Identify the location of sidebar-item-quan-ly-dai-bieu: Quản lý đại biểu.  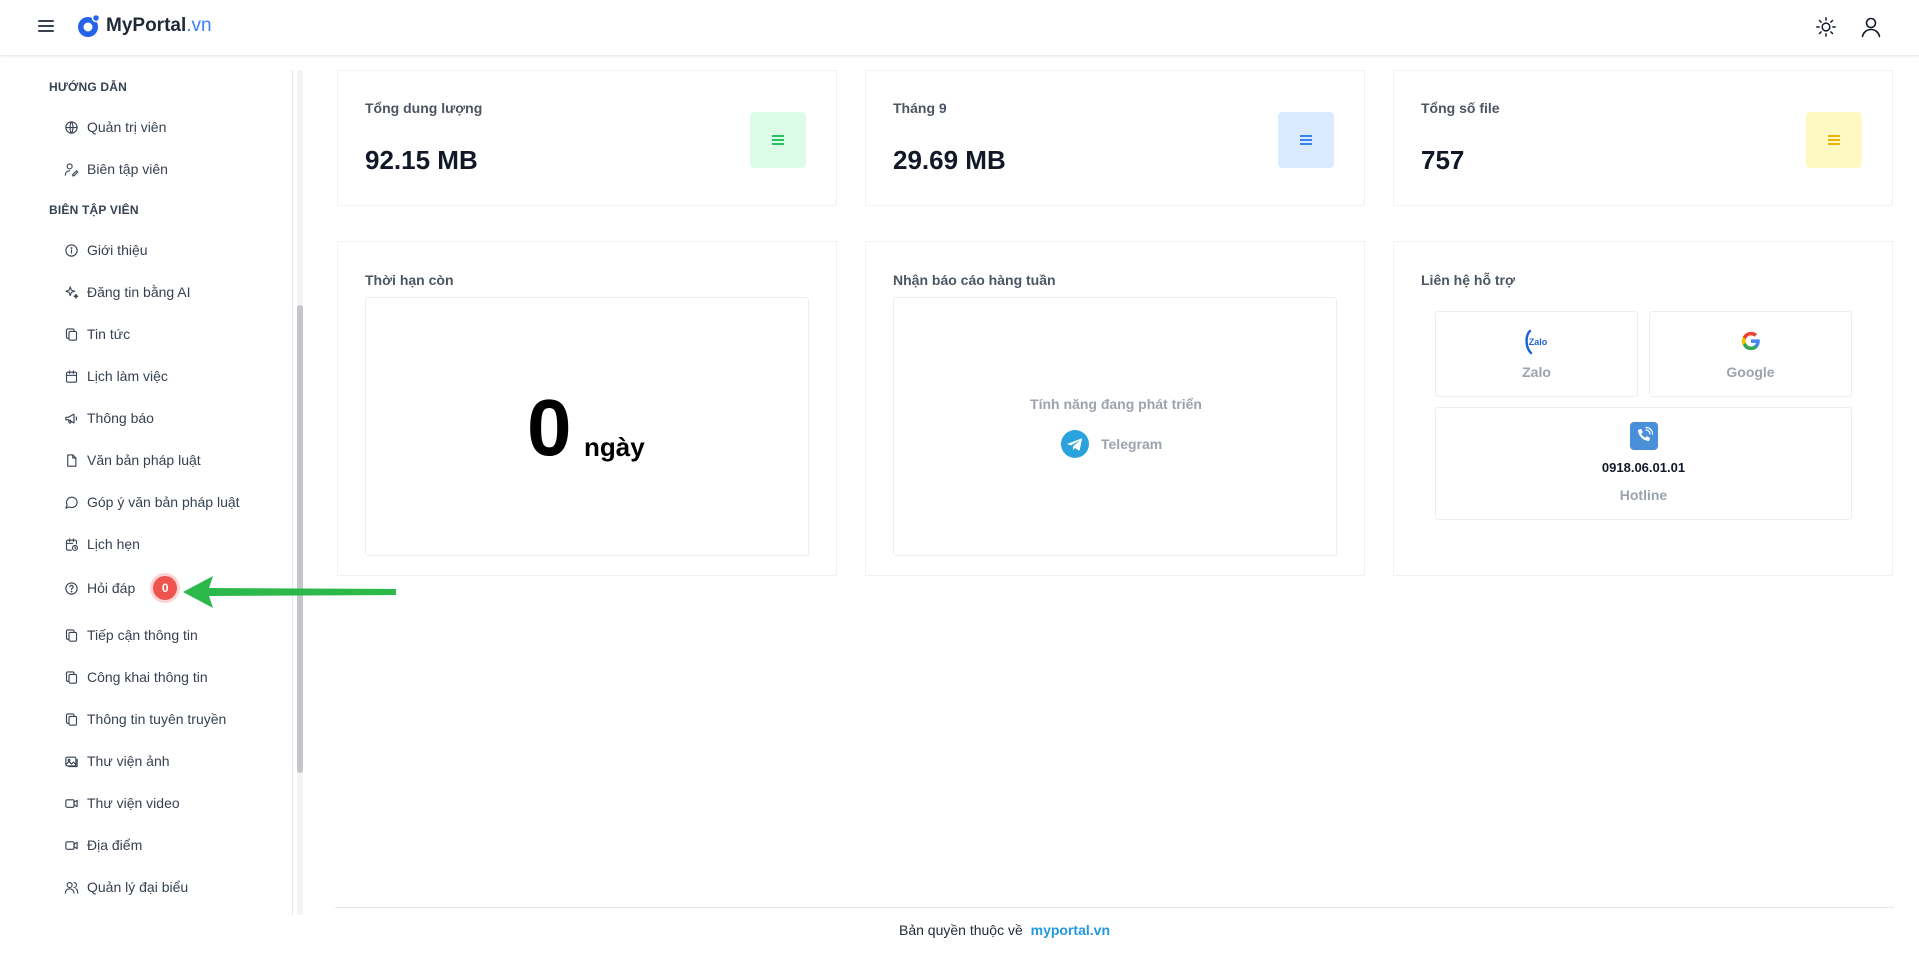
(126, 887).